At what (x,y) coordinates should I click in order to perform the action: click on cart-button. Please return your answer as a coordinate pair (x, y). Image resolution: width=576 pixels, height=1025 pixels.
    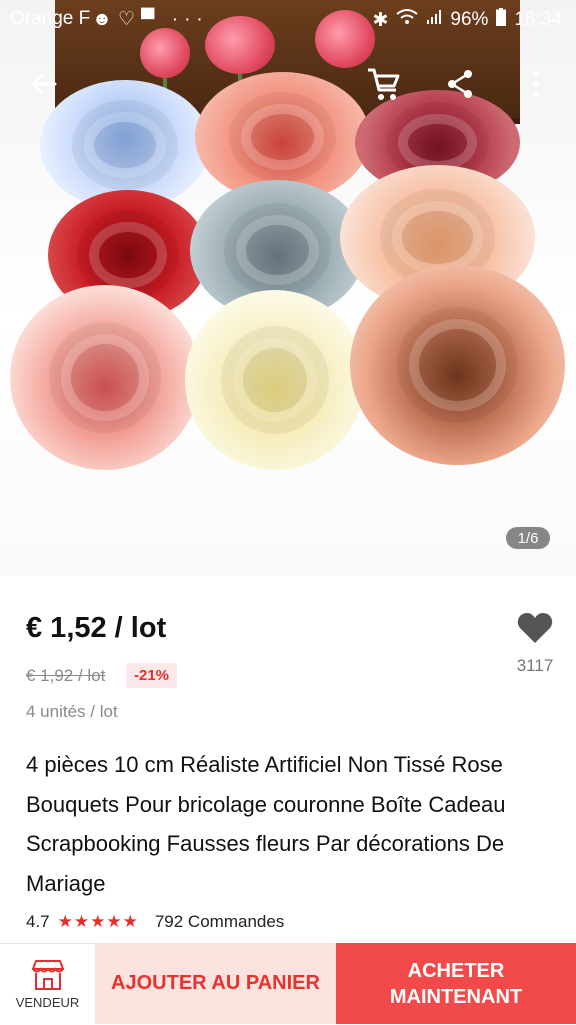
    Looking at the image, I should click on (384, 84).